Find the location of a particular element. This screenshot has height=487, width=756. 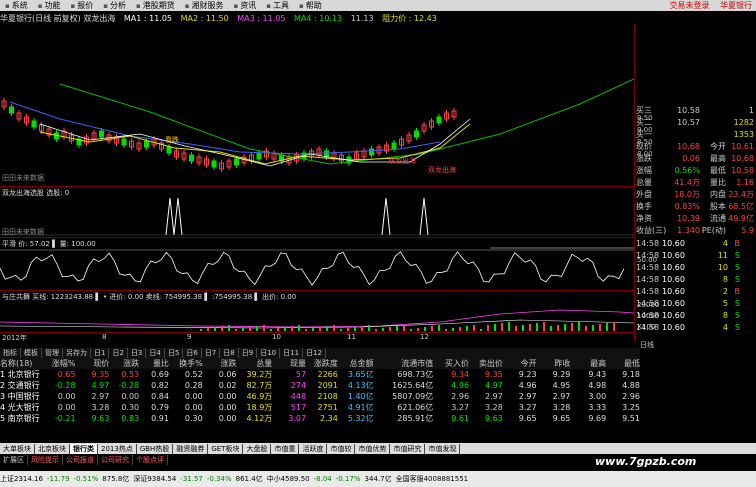

sector-tab: 市值研究 is located at coordinates (408, 448).